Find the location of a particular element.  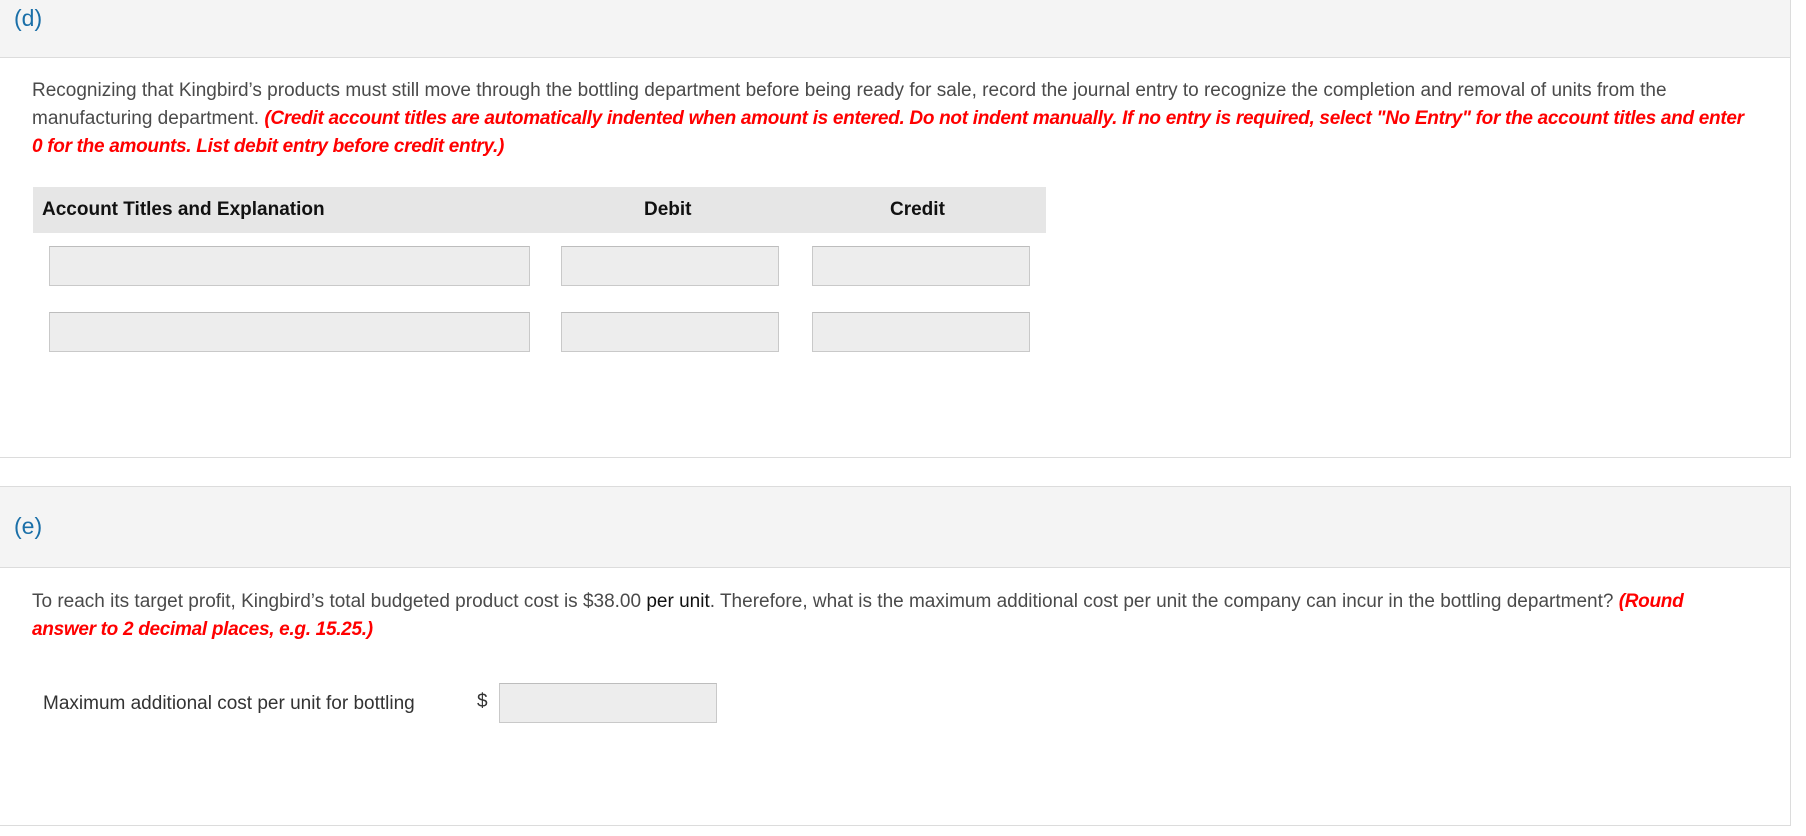

header-credit: Credit is located at coordinates (917, 209).